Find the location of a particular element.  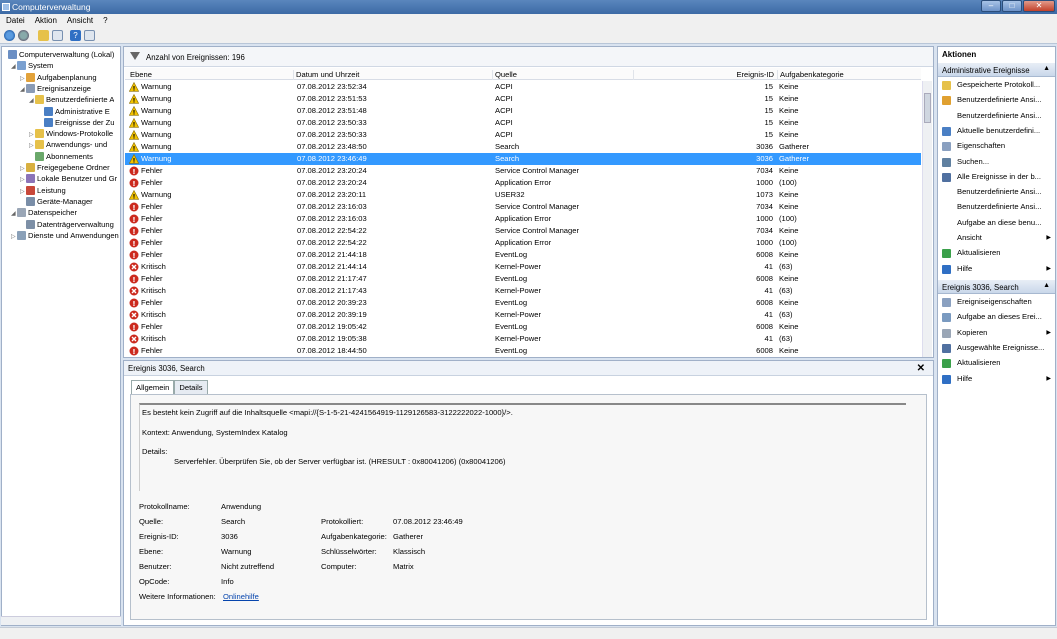

tree-item: ▷ Aufgabenplanung is located at coordinates (58, 77).